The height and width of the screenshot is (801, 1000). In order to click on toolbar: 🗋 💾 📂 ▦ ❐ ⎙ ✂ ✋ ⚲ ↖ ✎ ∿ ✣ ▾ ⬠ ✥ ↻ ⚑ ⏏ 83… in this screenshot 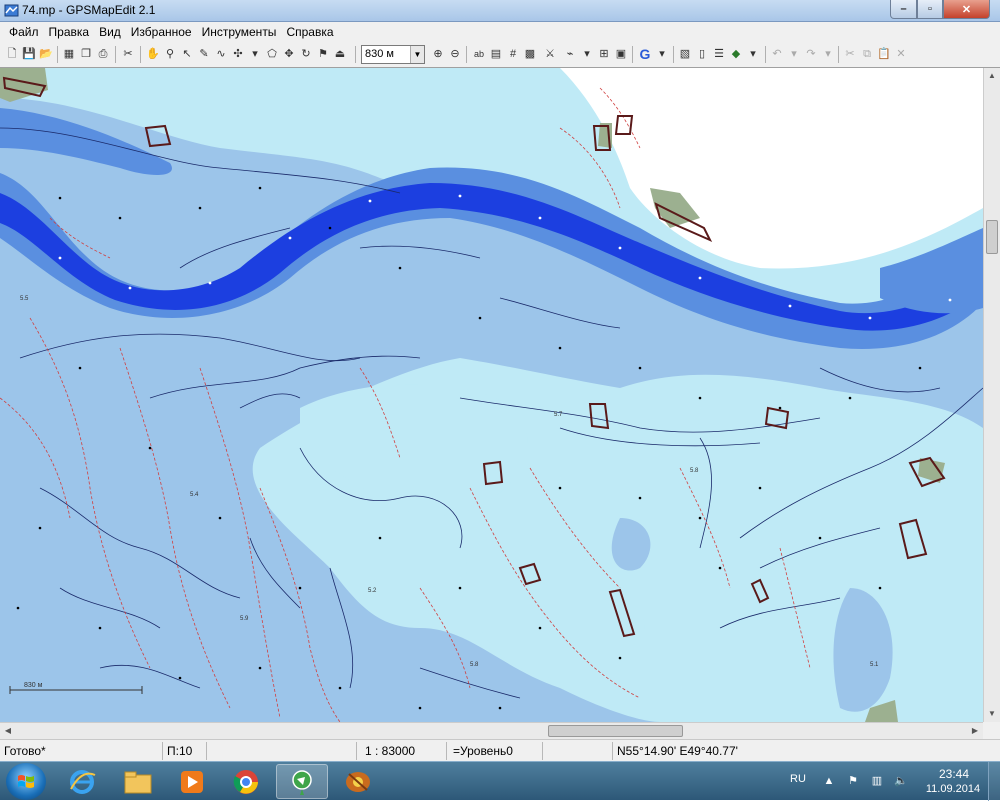, I will do `click(500, 55)`.